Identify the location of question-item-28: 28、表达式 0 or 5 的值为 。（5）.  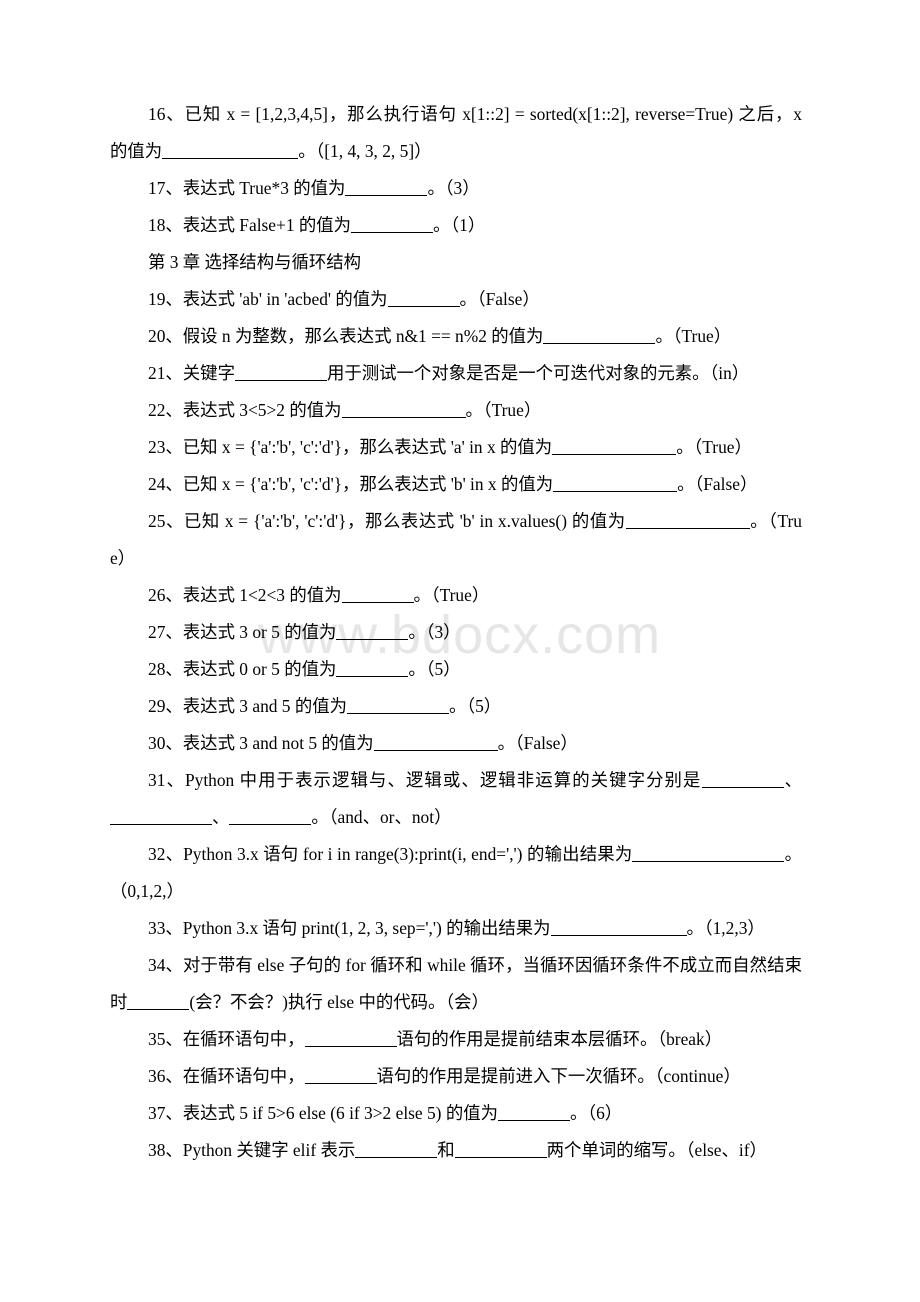
(456, 669).